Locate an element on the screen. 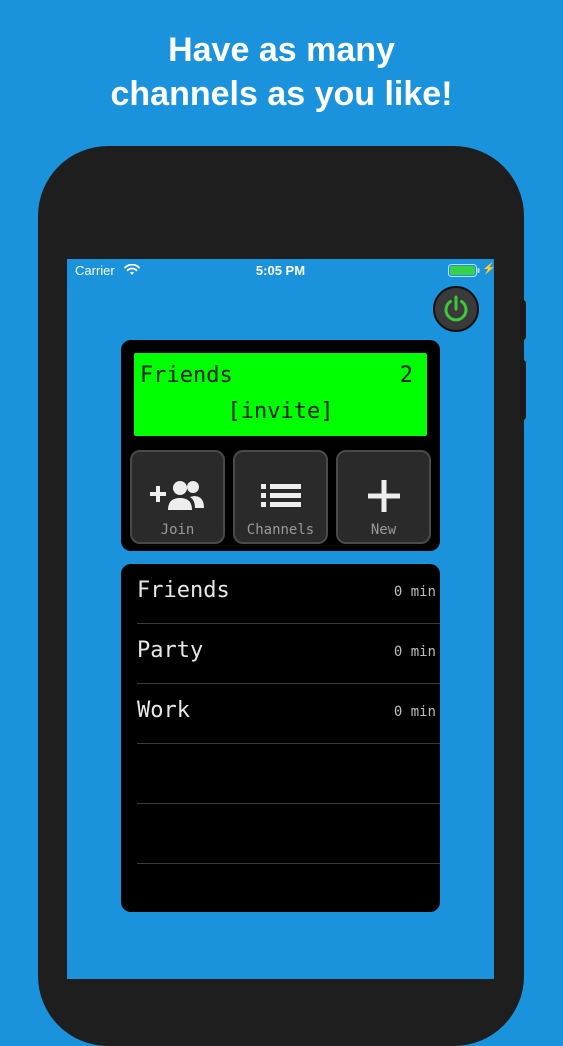 The image size is (563, 1046). new-channel-button: New is located at coordinates (383, 497).